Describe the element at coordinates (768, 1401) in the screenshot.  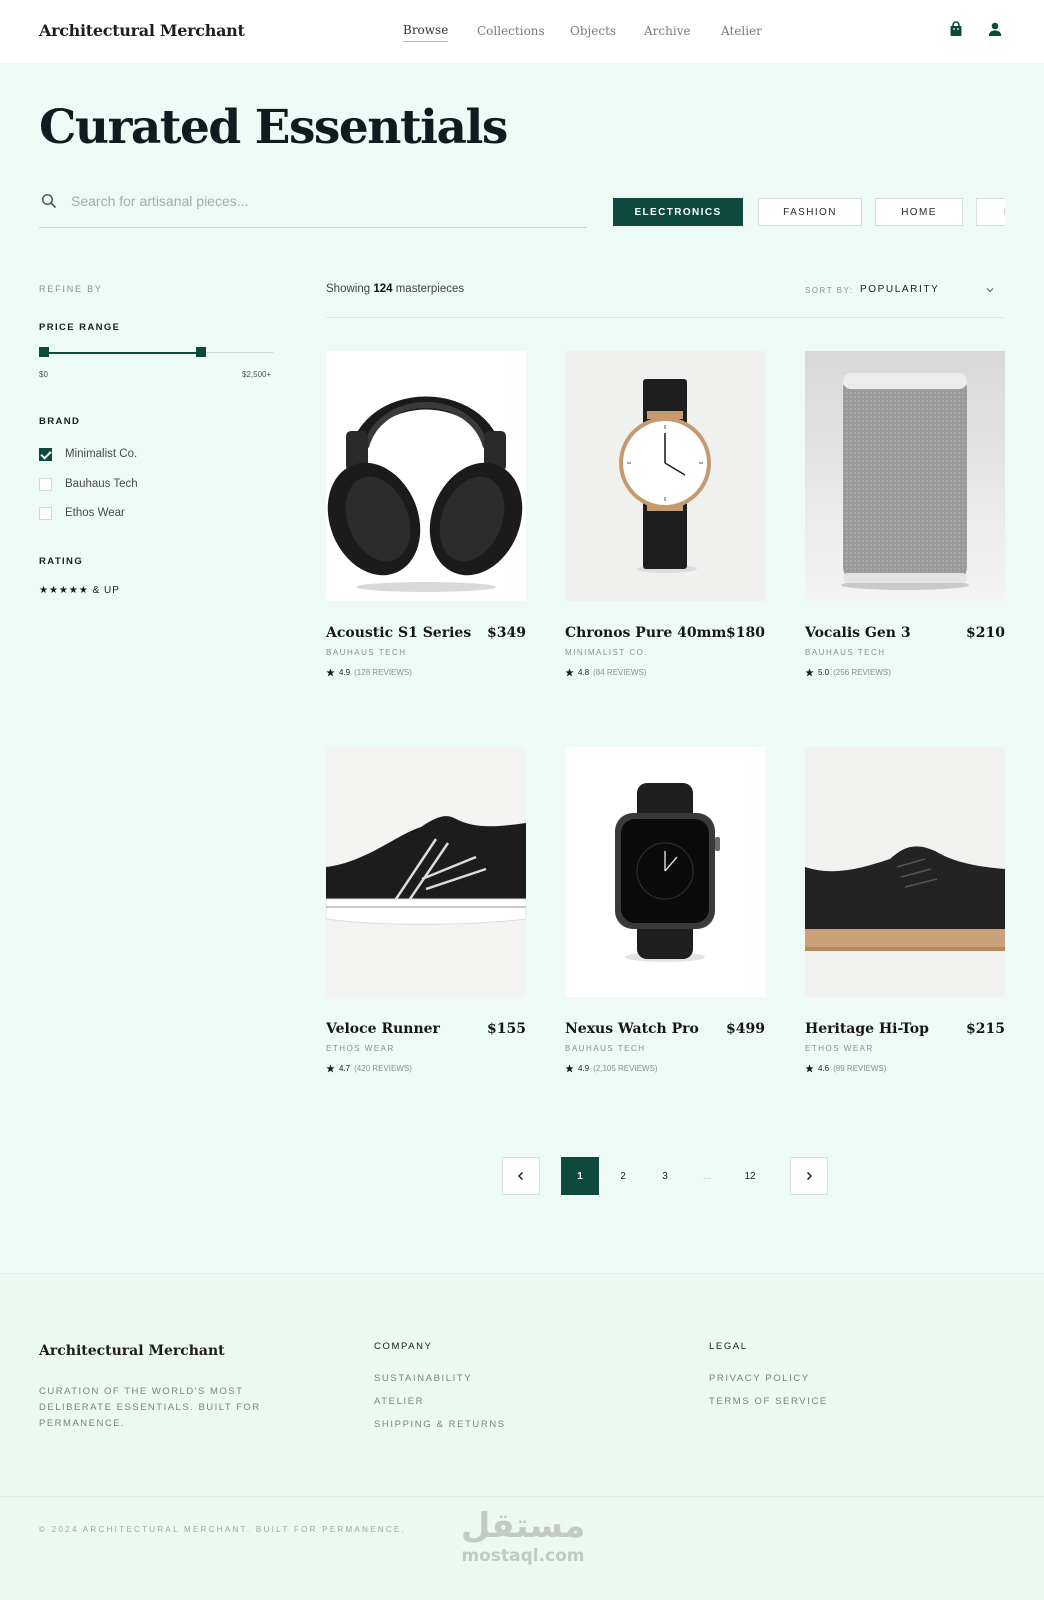
I see `footer-link-terms: TERMS OF SERVICE` at that location.